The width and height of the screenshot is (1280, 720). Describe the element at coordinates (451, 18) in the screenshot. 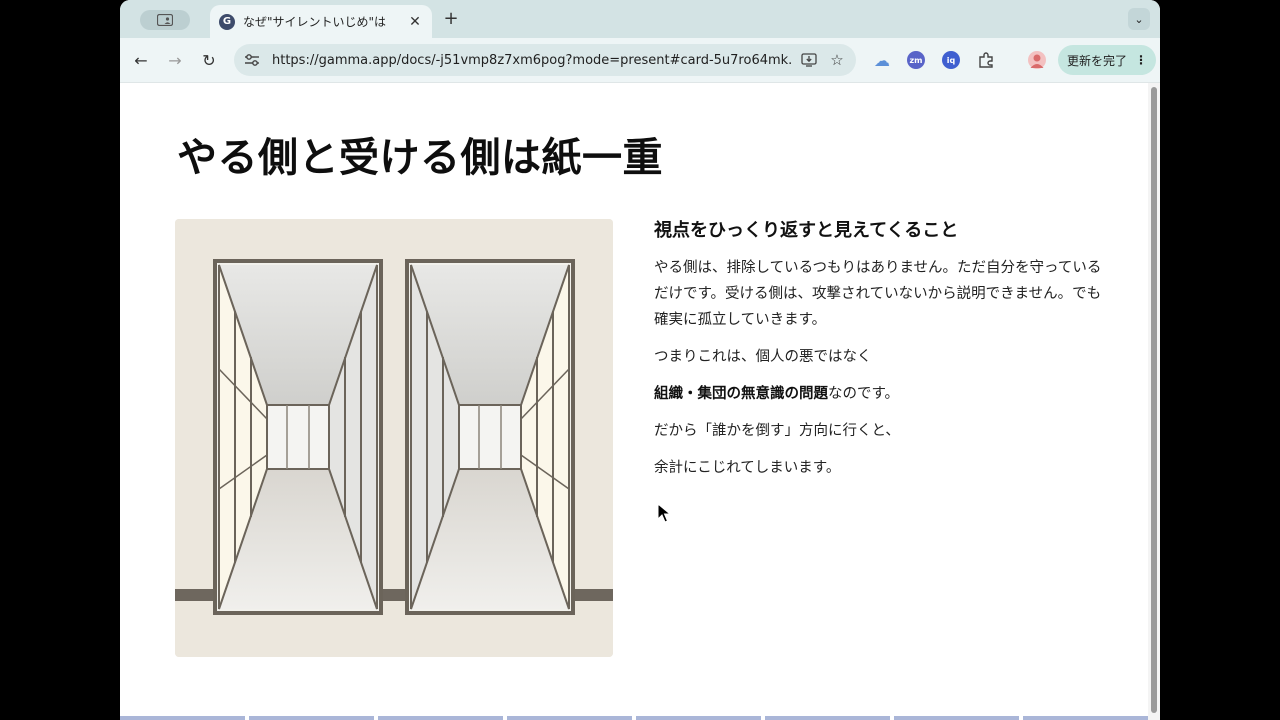

I see `new-tab-button: +` at that location.